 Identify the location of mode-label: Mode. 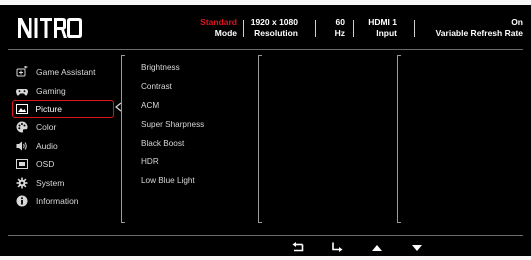
(225, 33).